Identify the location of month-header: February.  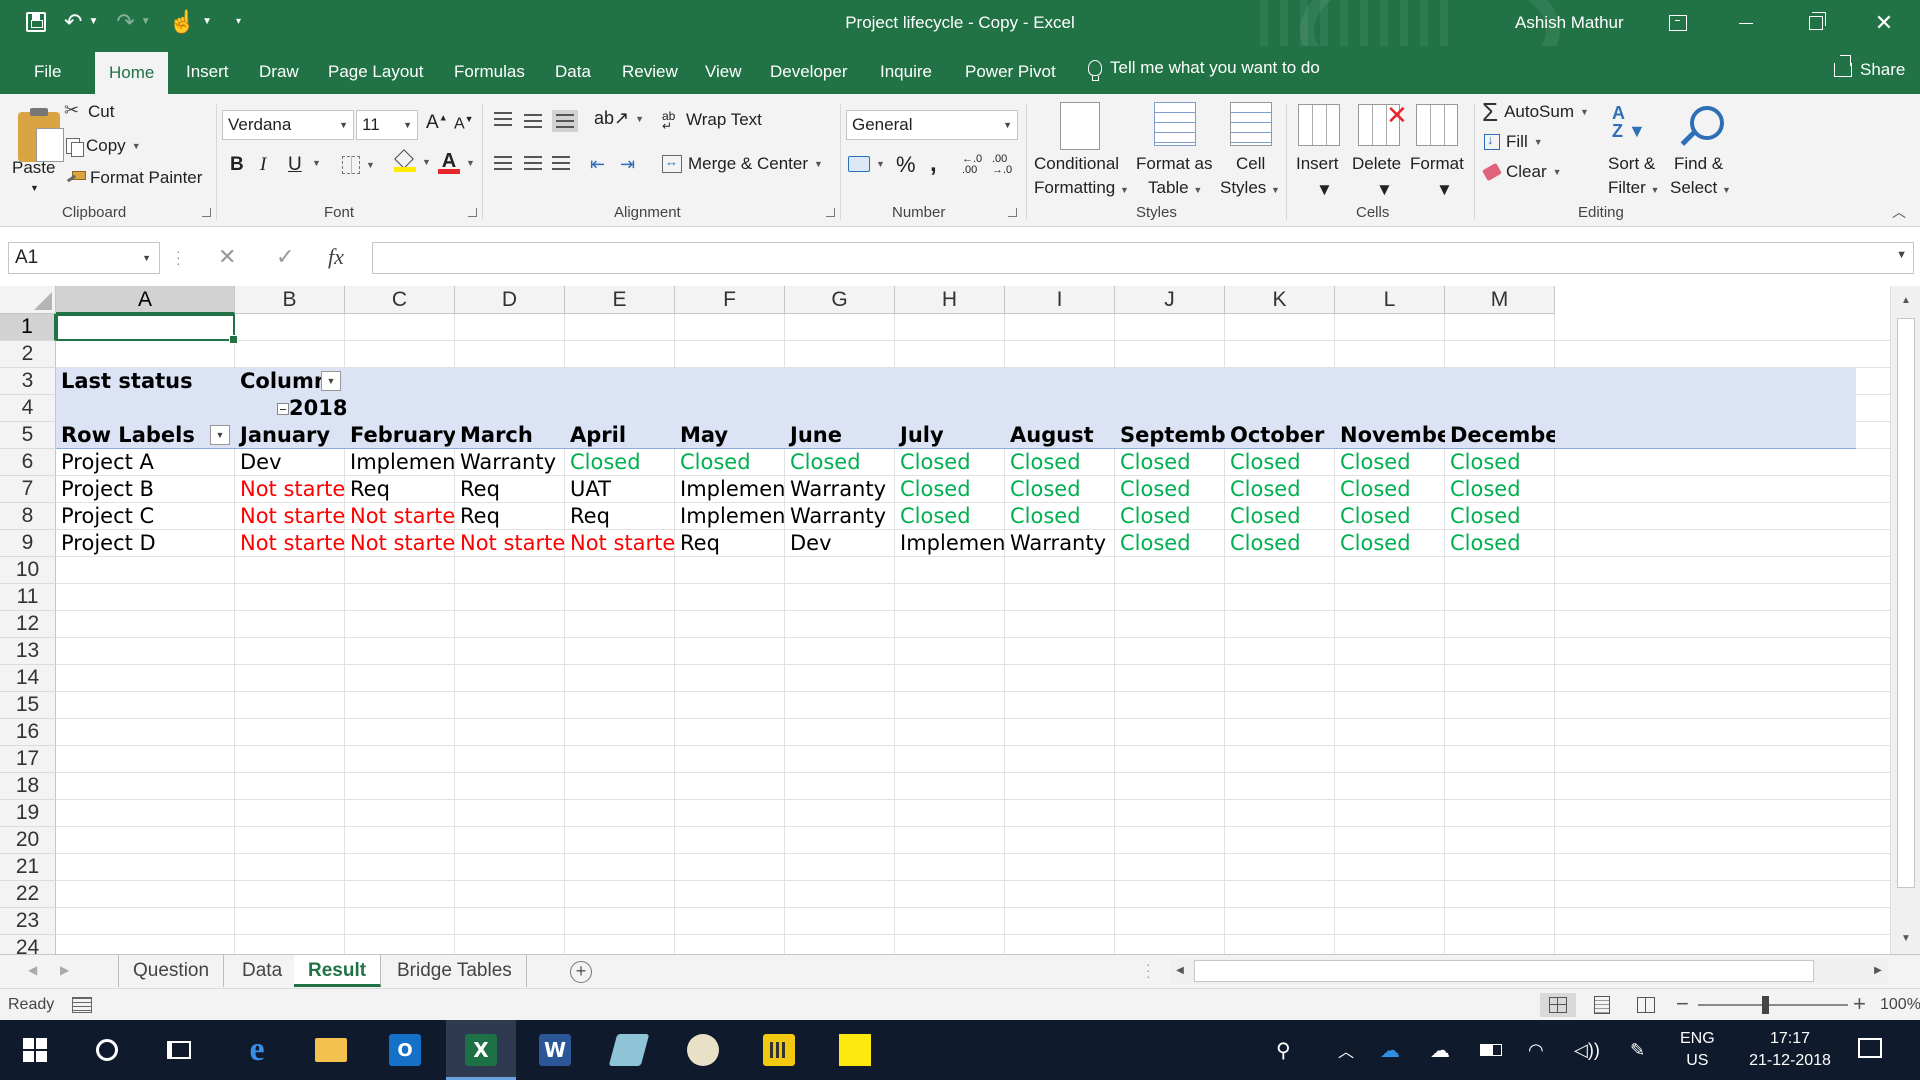
(400, 435).